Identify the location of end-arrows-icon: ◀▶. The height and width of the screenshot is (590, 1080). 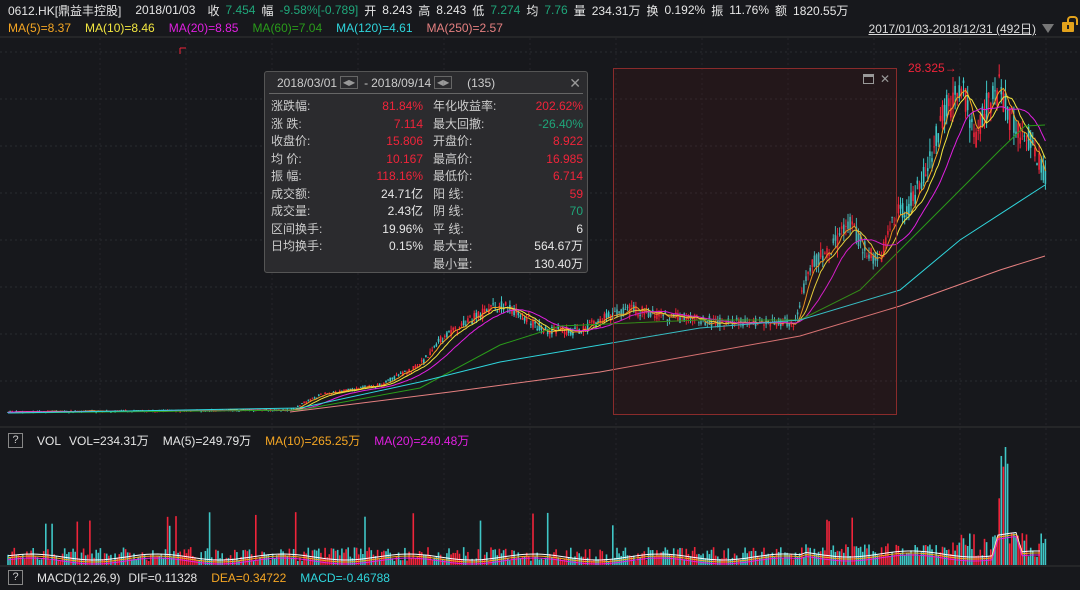
(443, 82).